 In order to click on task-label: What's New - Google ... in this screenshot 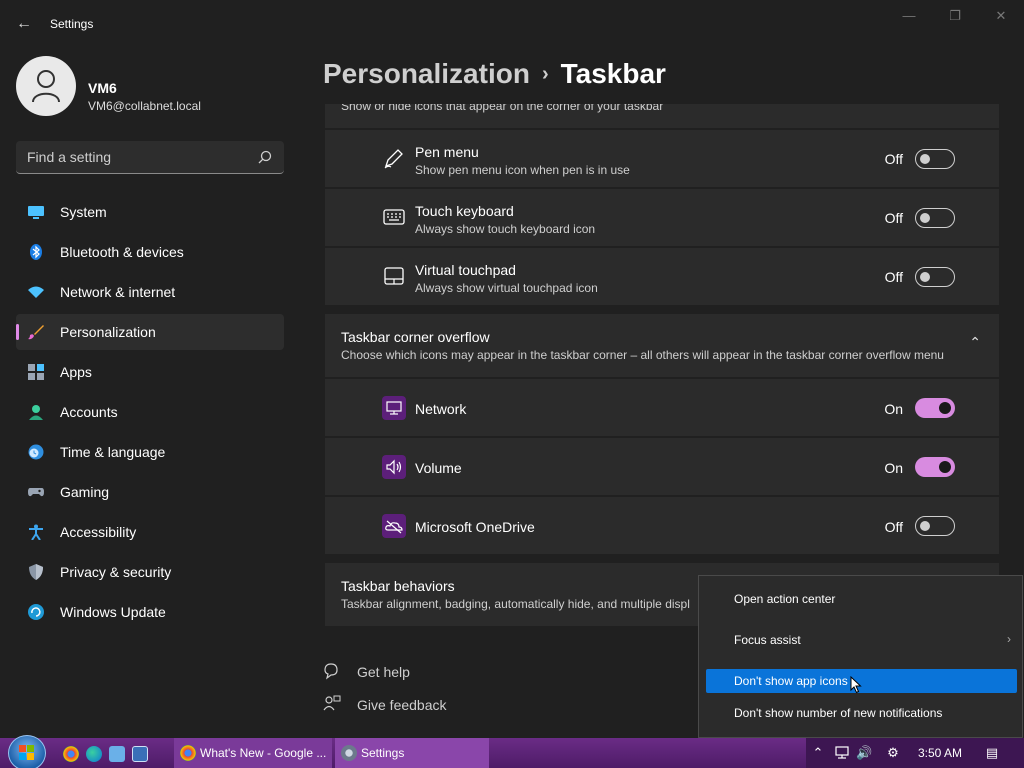, I will do `click(263, 753)`.